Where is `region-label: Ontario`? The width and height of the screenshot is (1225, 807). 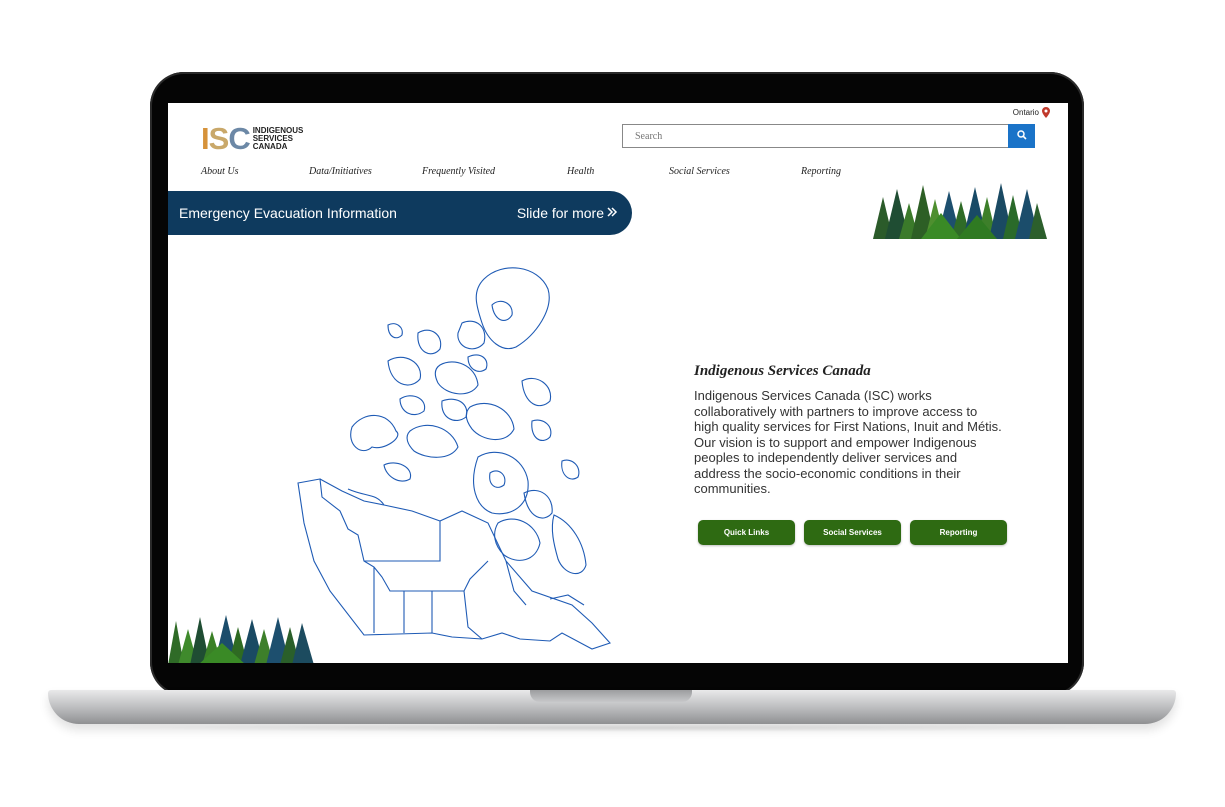 region-label: Ontario is located at coordinates (1025, 112).